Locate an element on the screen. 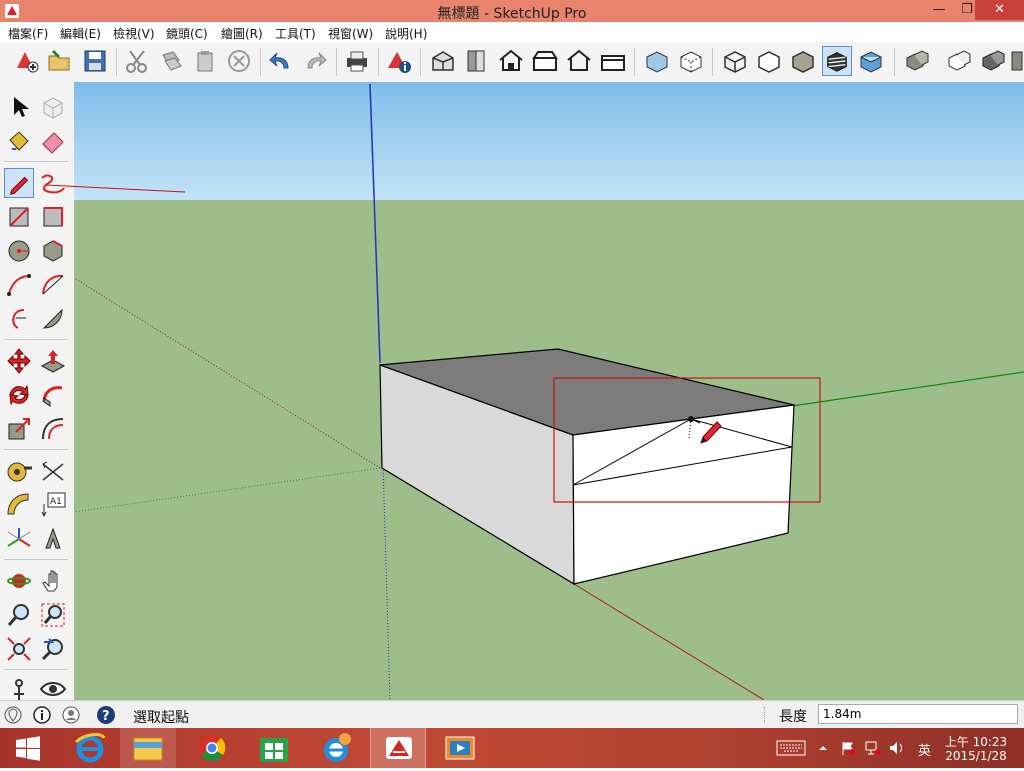  help-icon: ? is located at coordinates (106, 715).